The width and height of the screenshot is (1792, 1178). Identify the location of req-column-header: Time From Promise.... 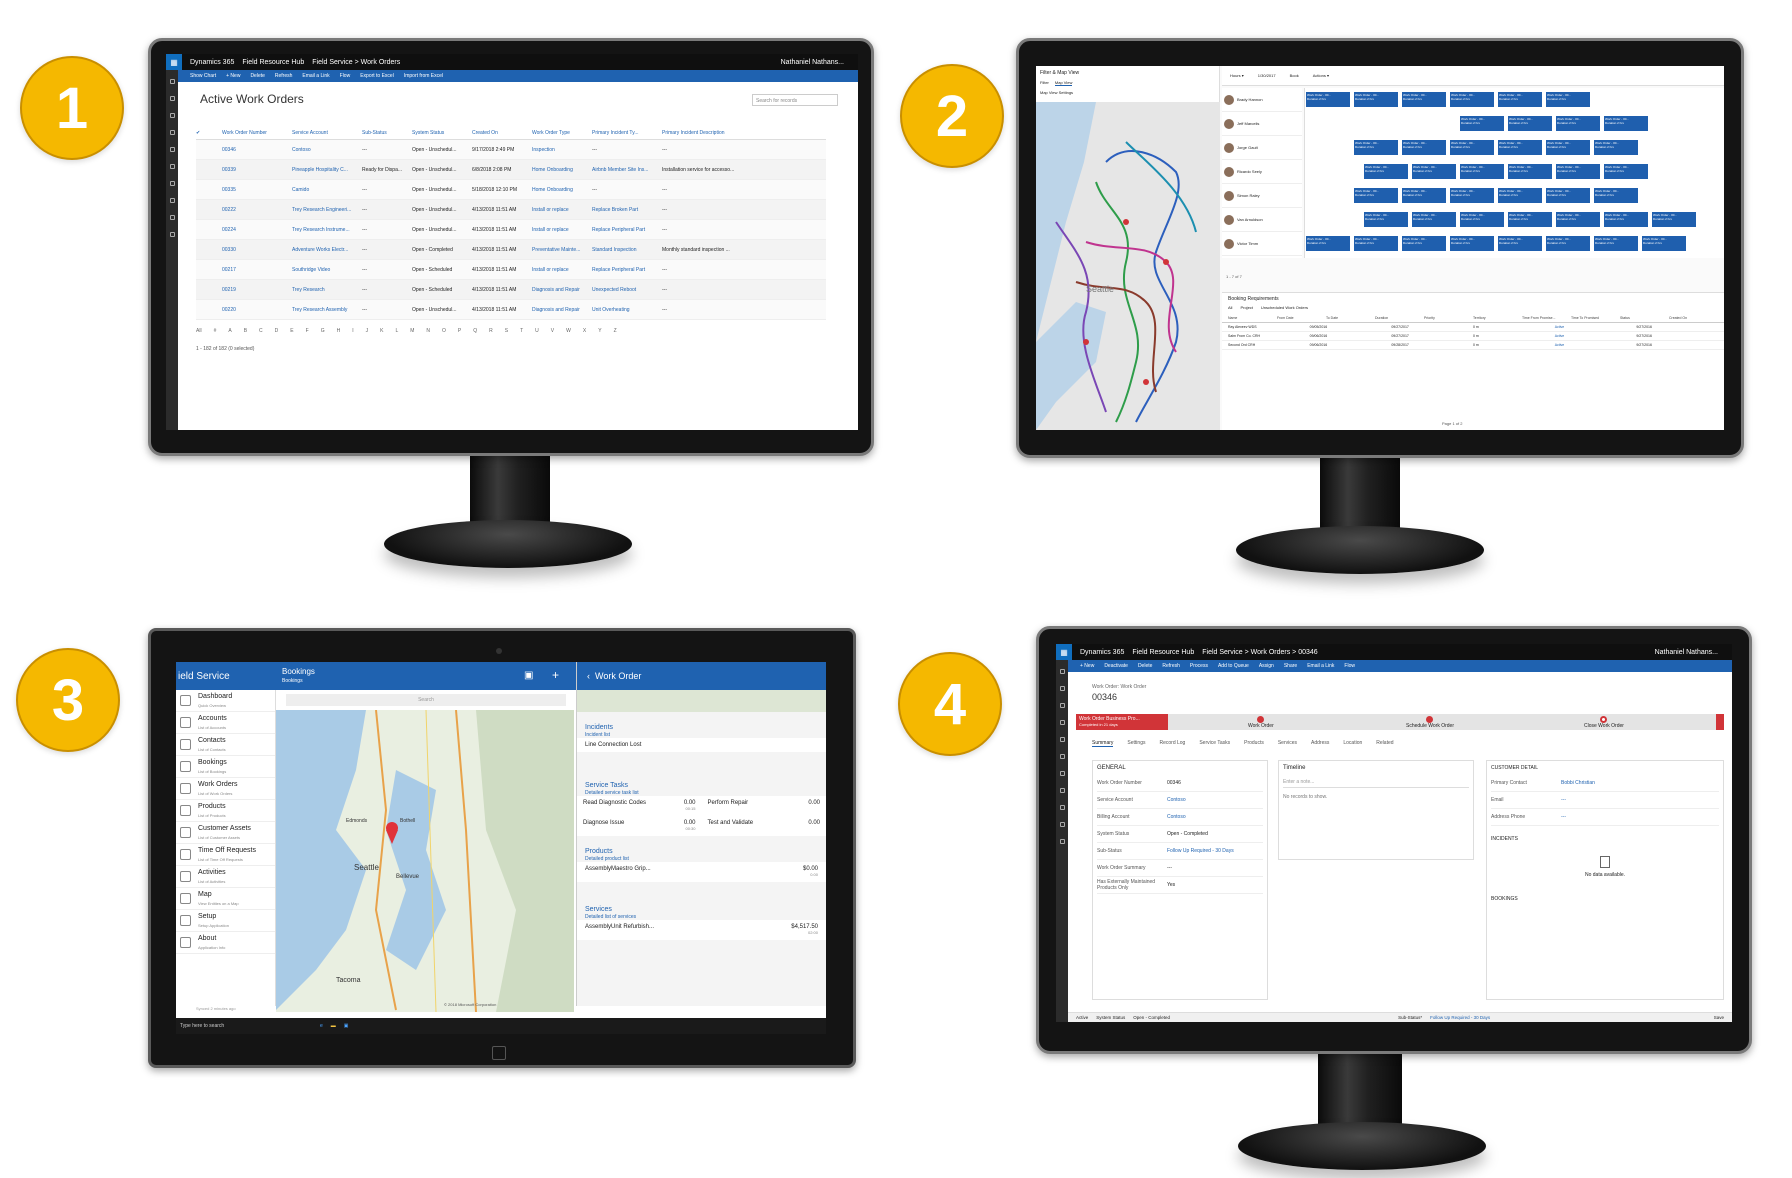
(1546, 318).